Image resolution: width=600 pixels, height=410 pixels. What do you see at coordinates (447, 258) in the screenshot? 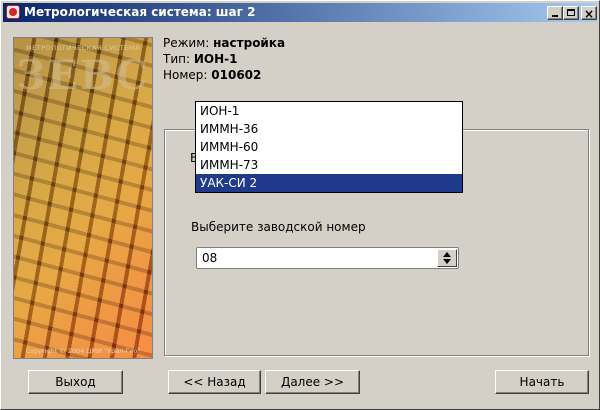
I see `combo-arrows-icon` at bounding box center [447, 258].